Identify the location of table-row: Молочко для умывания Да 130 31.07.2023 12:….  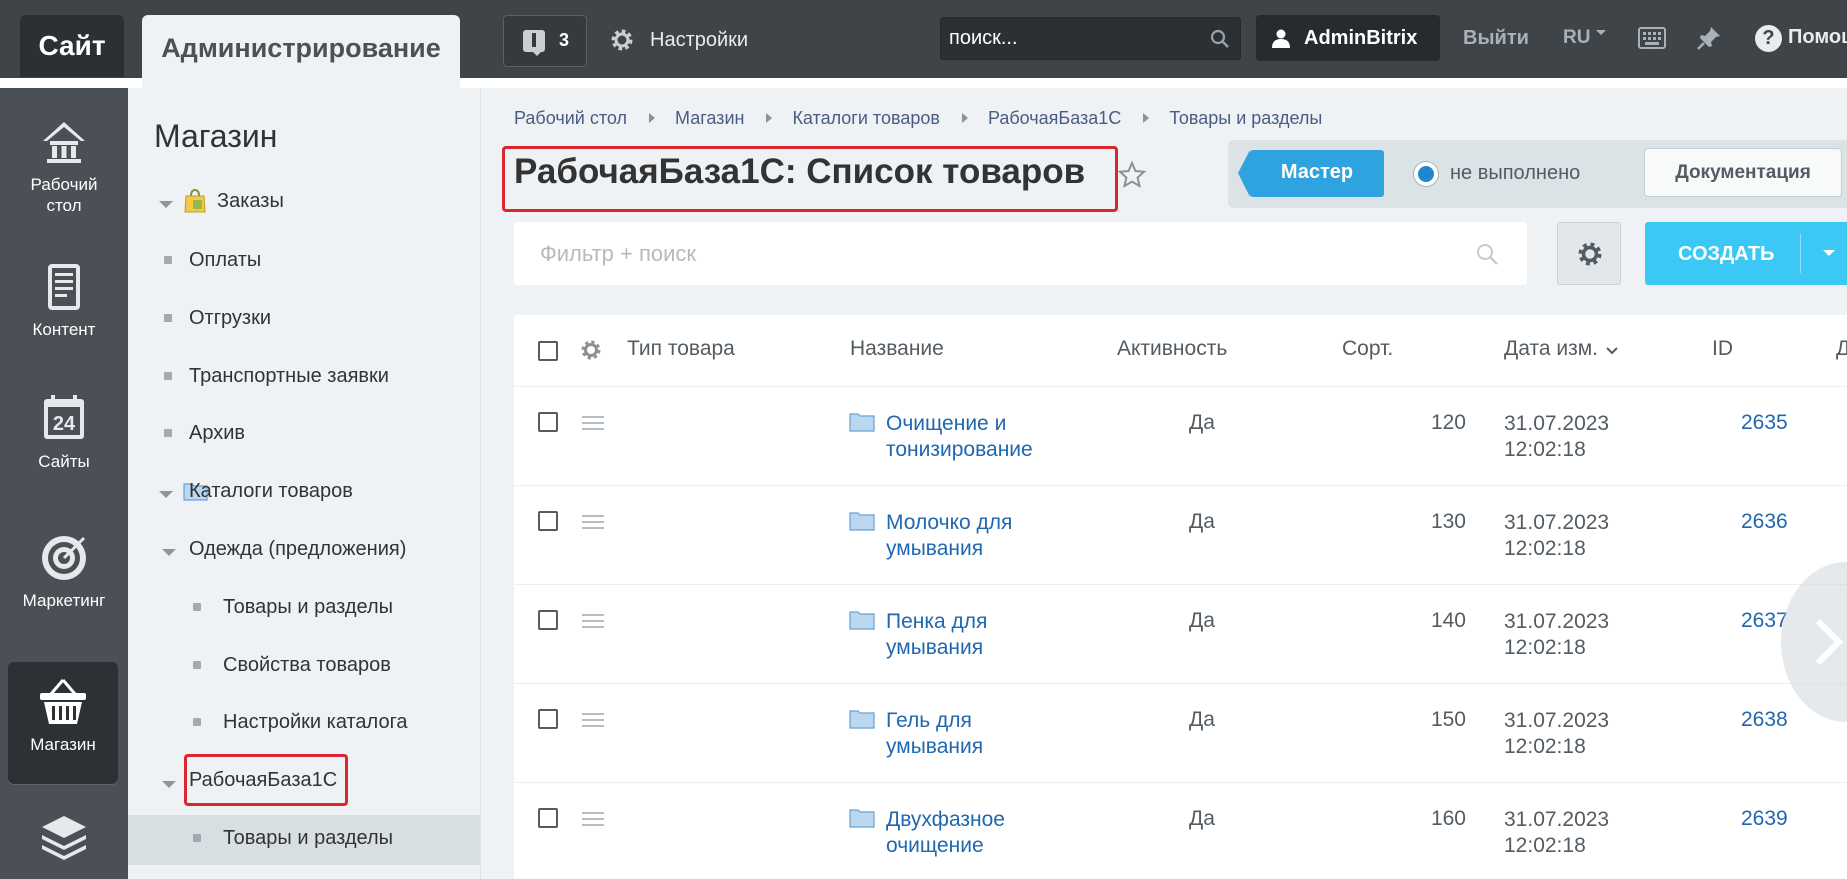
(1180, 535).